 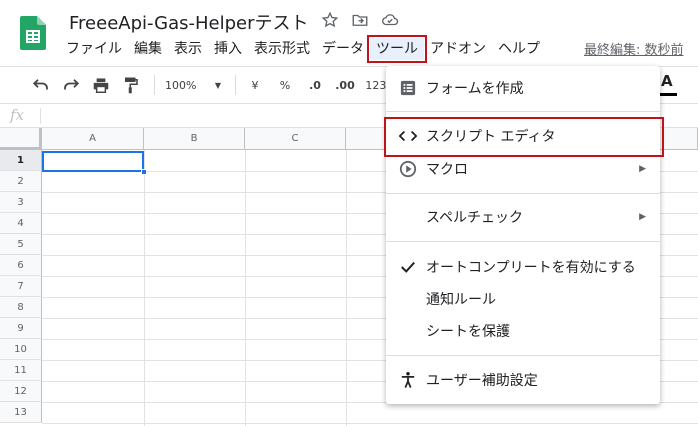 What do you see at coordinates (21, 244) in the screenshot?
I see `row-header: 5` at bounding box center [21, 244].